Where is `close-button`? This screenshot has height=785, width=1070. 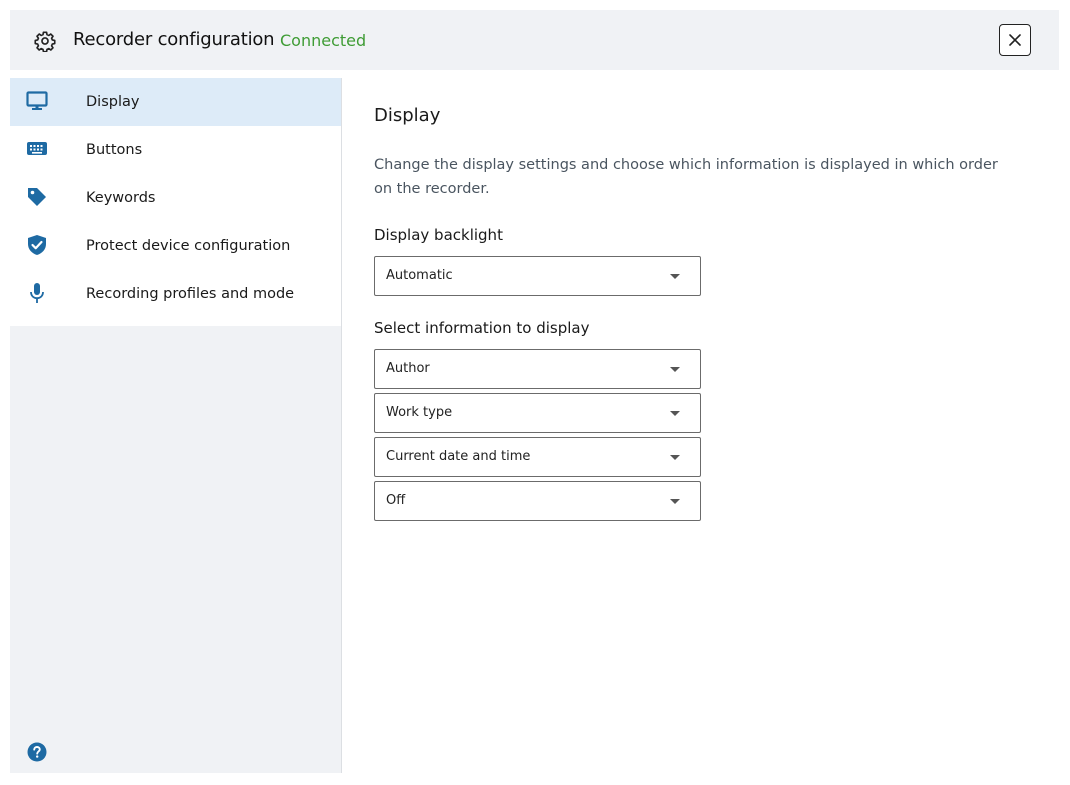
close-button is located at coordinates (1015, 40).